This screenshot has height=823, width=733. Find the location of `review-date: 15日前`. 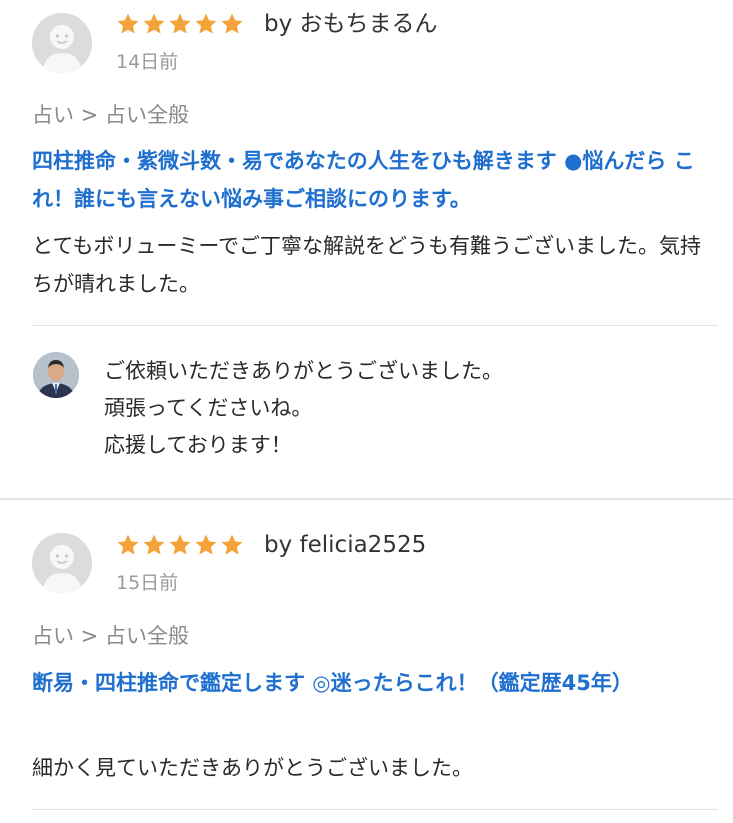

review-date: 15日前 is located at coordinates (147, 583).